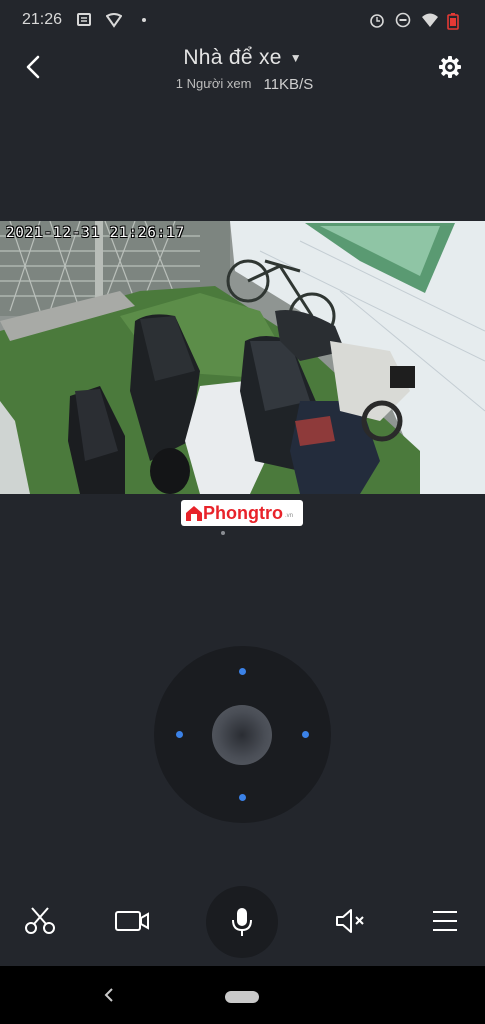 The image size is (485, 1024). I want to click on system-nav-bar, so click(242, 995).